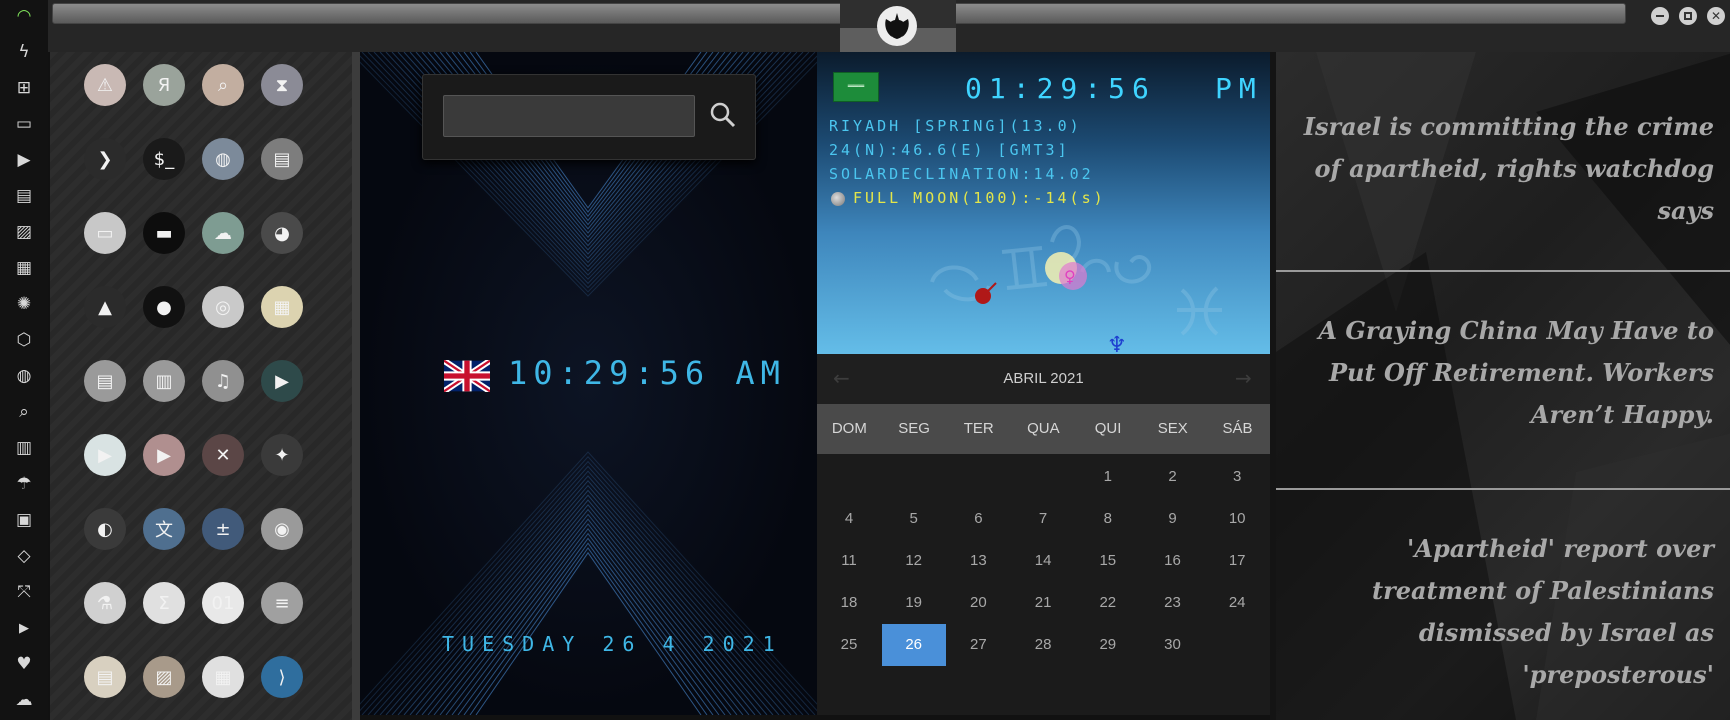 This screenshot has width=1730, height=720. Describe the element at coordinates (105, 529) in the screenshot. I see `c3po-icon: ◐` at that location.